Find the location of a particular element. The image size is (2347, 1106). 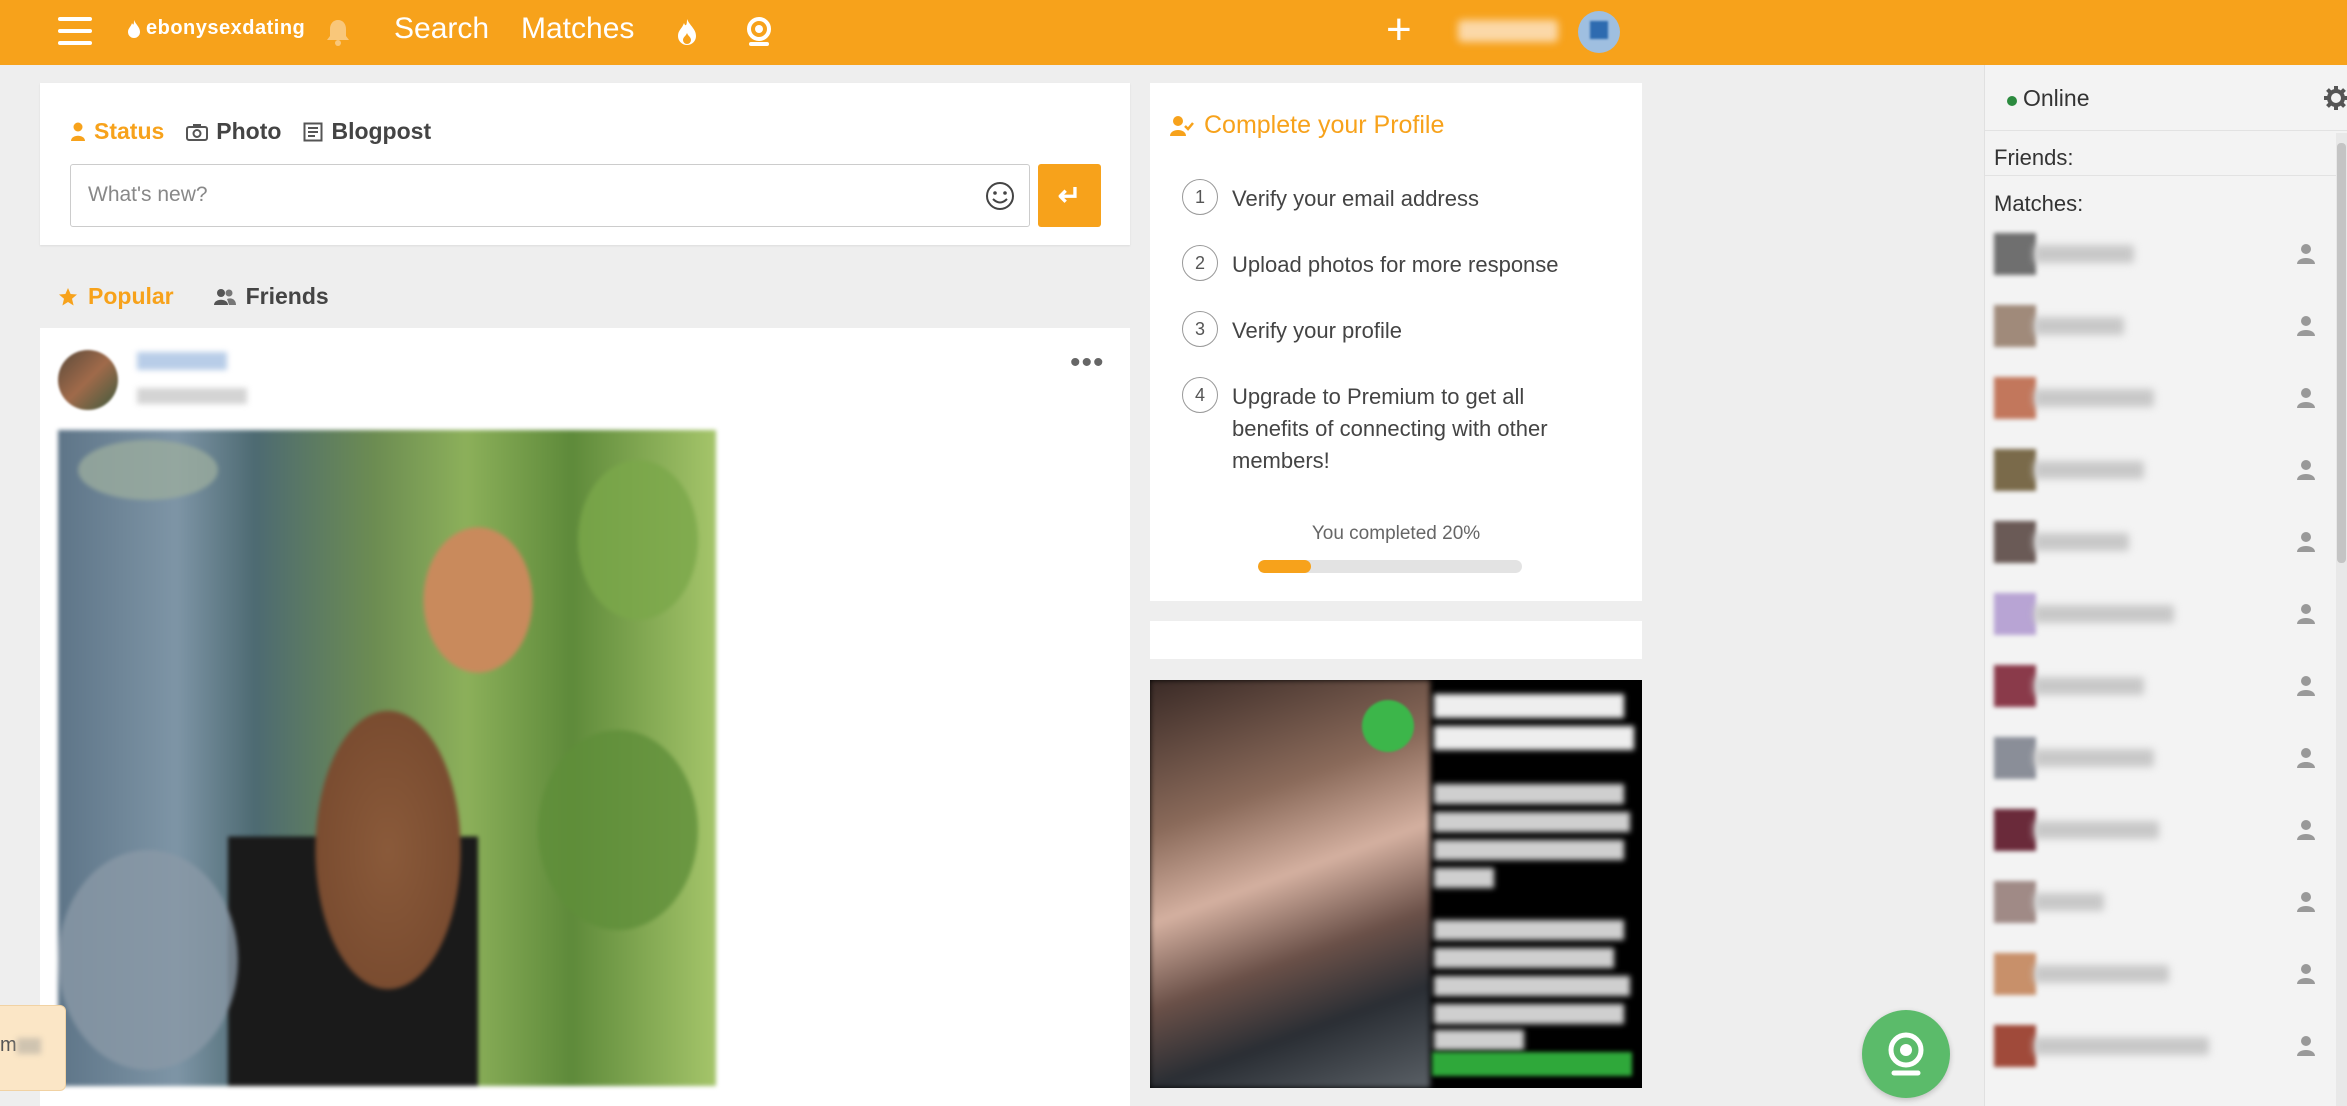

add-button: + is located at coordinates (1399, 30).